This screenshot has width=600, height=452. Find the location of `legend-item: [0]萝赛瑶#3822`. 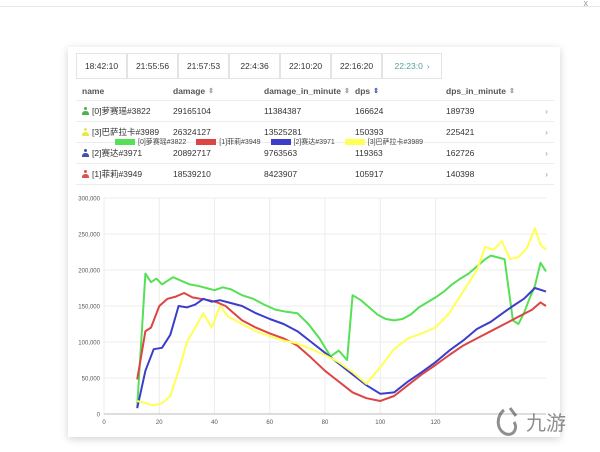

legend-item: [0]萝赛瑶#3822 is located at coordinates (150, 142).